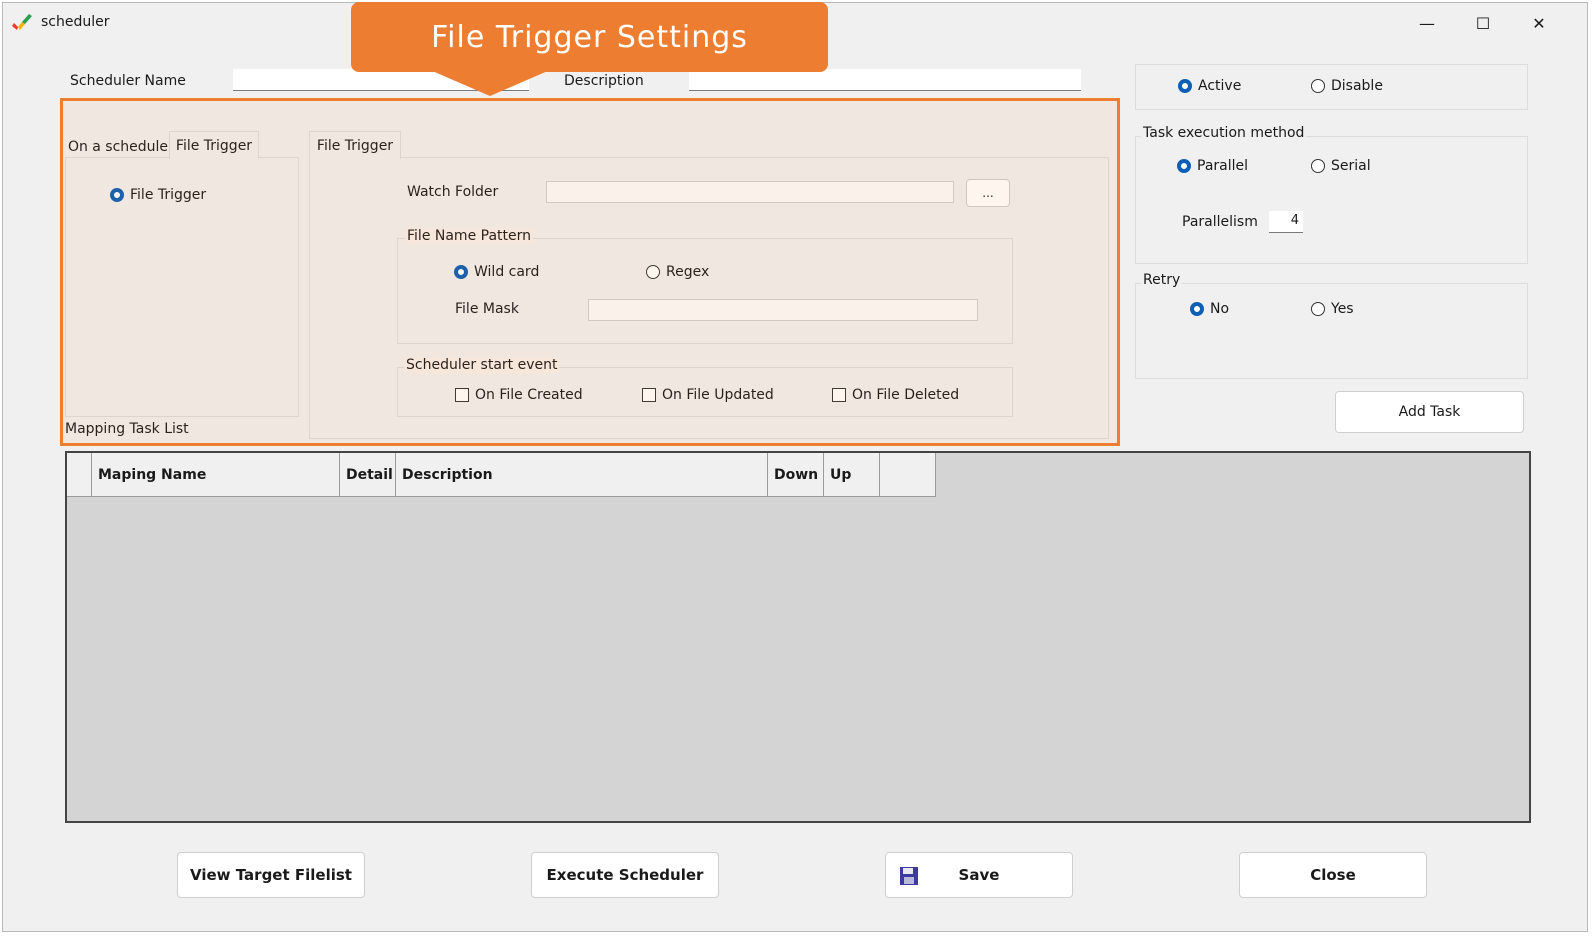  I want to click on description-label: Description, so click(604, 81).